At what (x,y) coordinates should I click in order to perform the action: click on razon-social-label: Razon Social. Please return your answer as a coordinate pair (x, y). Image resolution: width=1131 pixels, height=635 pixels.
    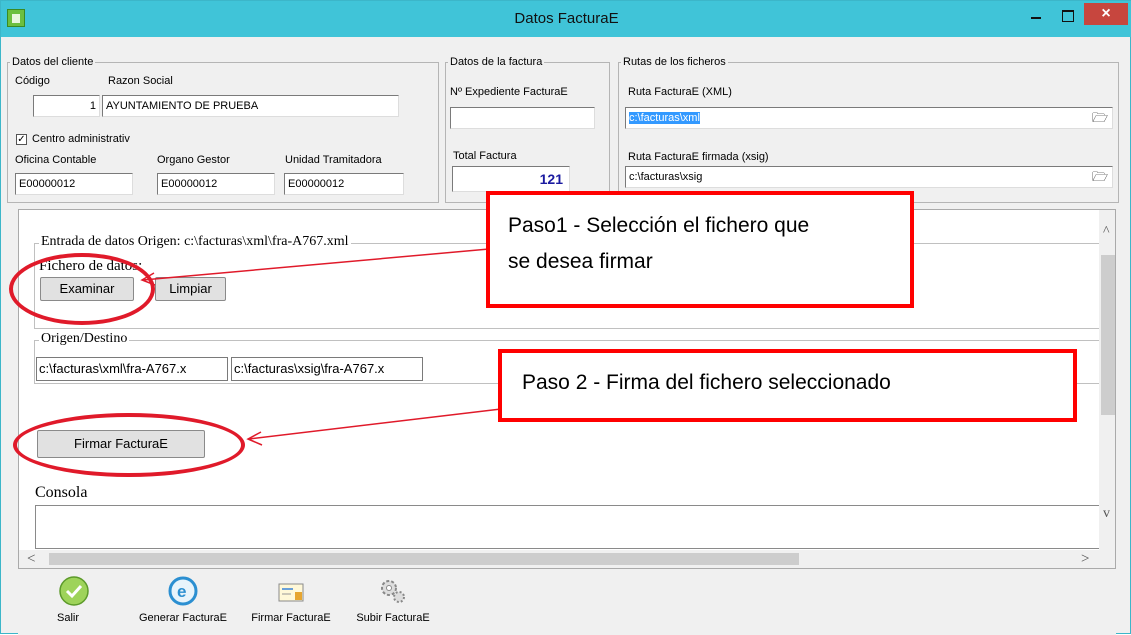
    Looking at the image, I should click on (140, 81).